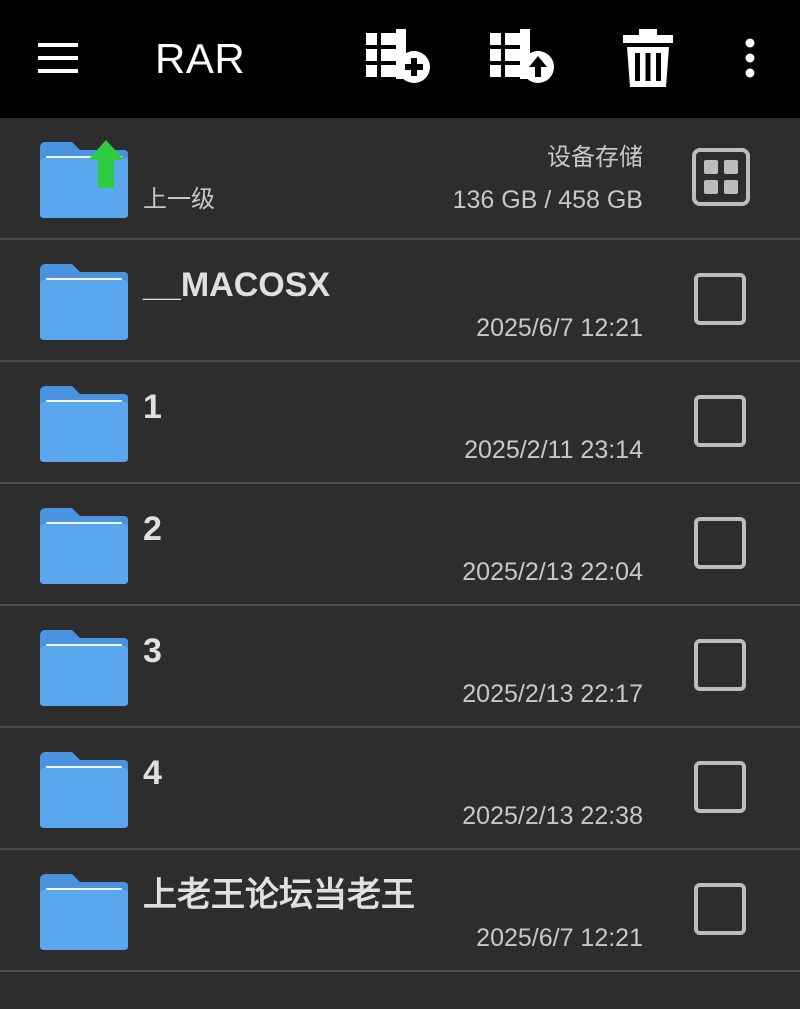 This screenshot has height=1009, width=800. Describe the element at coordinates (237, 285) in the screenshot. I see `folder-name: __MACOSX` at that location.